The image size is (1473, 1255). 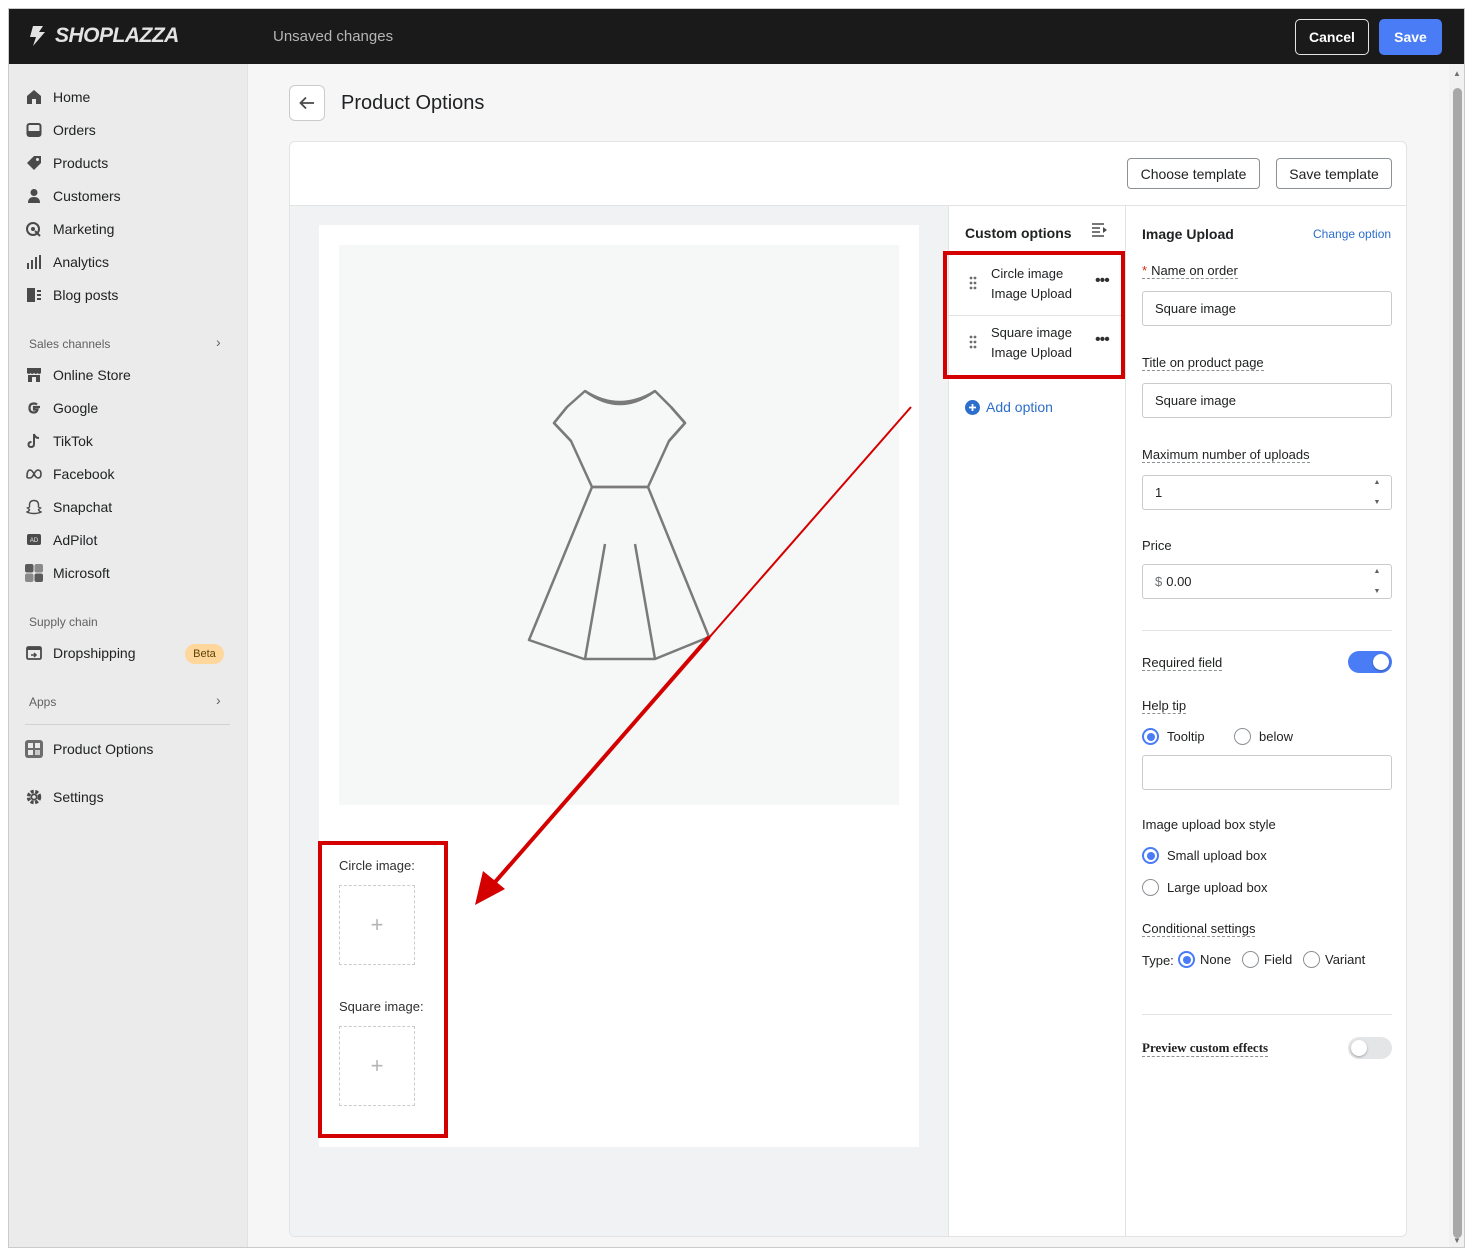 I want to click on sidebar-item-label: Snapchat, so click(x=83, y=507).